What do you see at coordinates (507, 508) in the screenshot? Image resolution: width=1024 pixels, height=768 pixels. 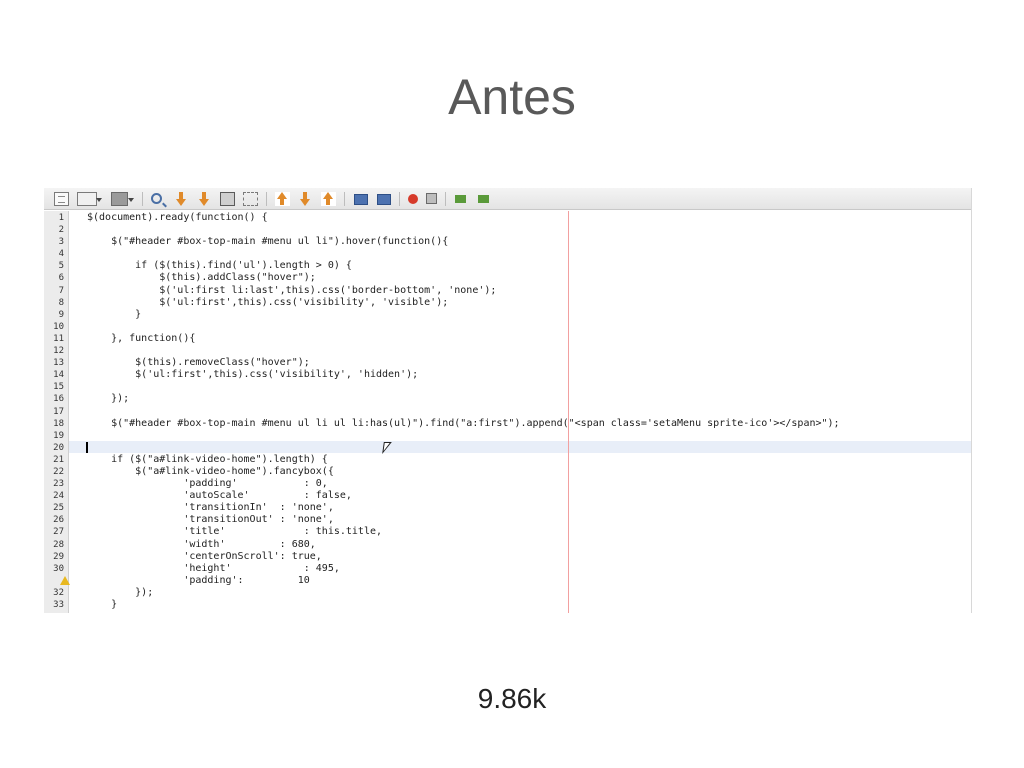 I see `code-line: 25 'transitionIn' : 'none',` at bounding box center [507, 508].